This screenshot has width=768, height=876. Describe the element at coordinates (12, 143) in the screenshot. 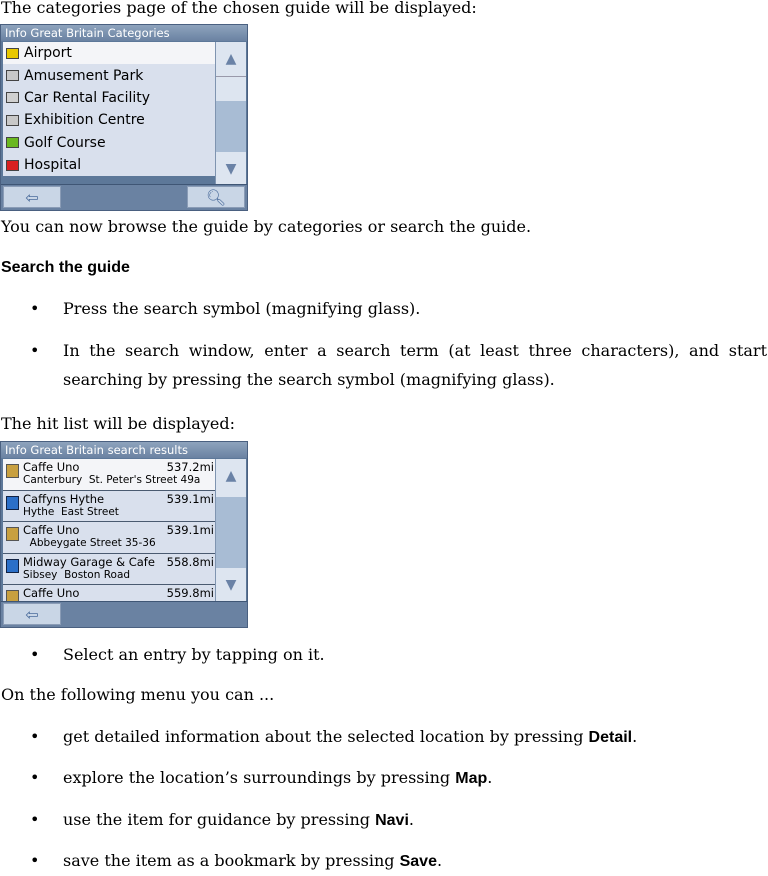

I see `golf-icon` at that location.